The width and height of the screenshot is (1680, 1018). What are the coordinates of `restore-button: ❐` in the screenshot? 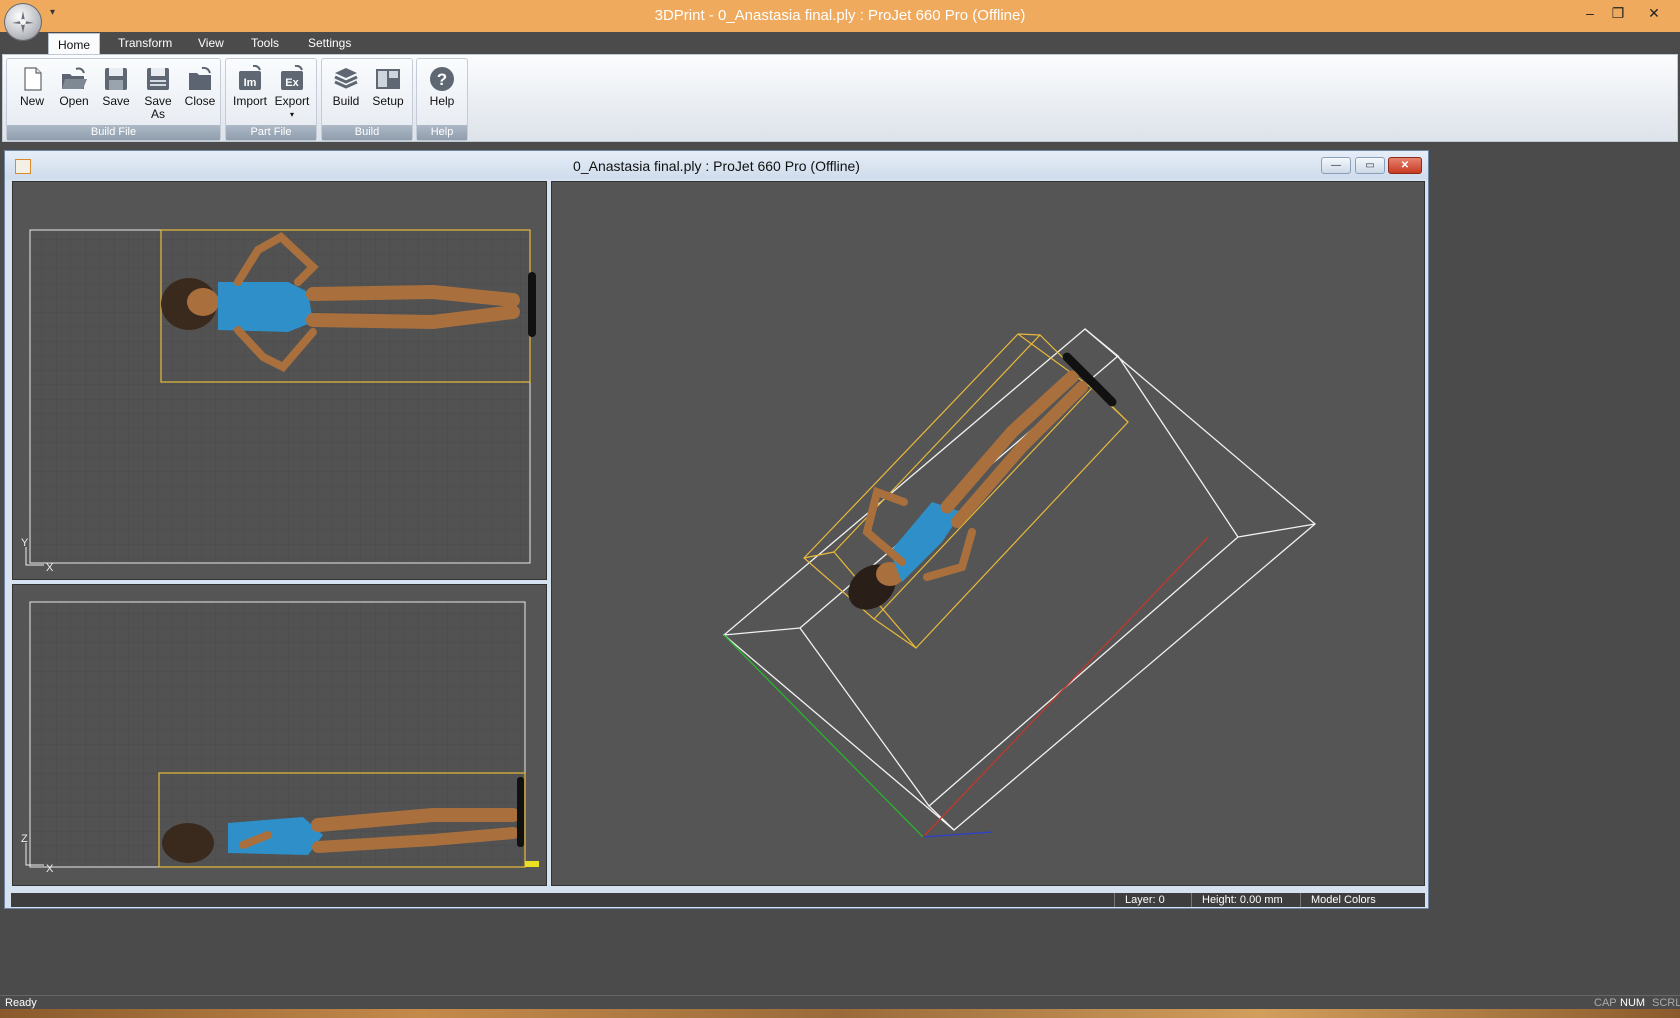 It's located at (1618, 13).